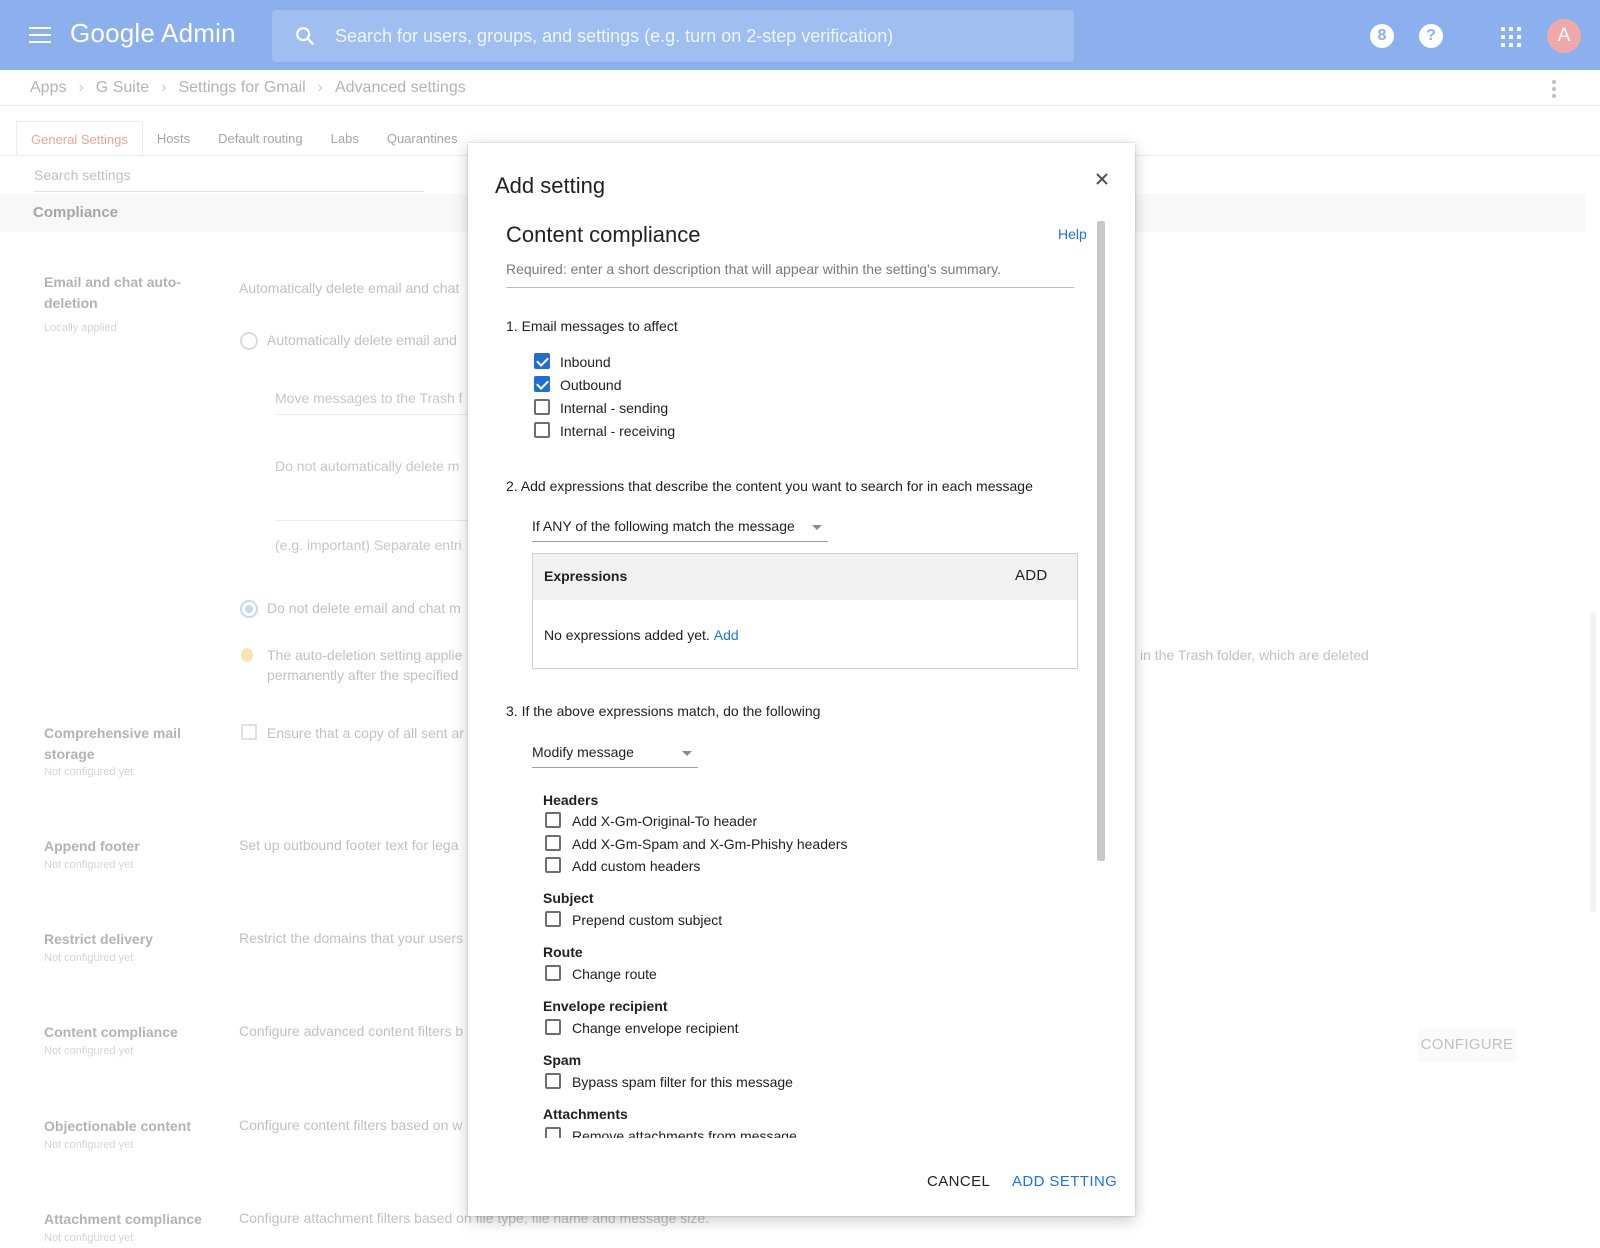  Describe the element at coordinates (553, 820) in the screenshot. I see `checkbox-original-to` at that location.